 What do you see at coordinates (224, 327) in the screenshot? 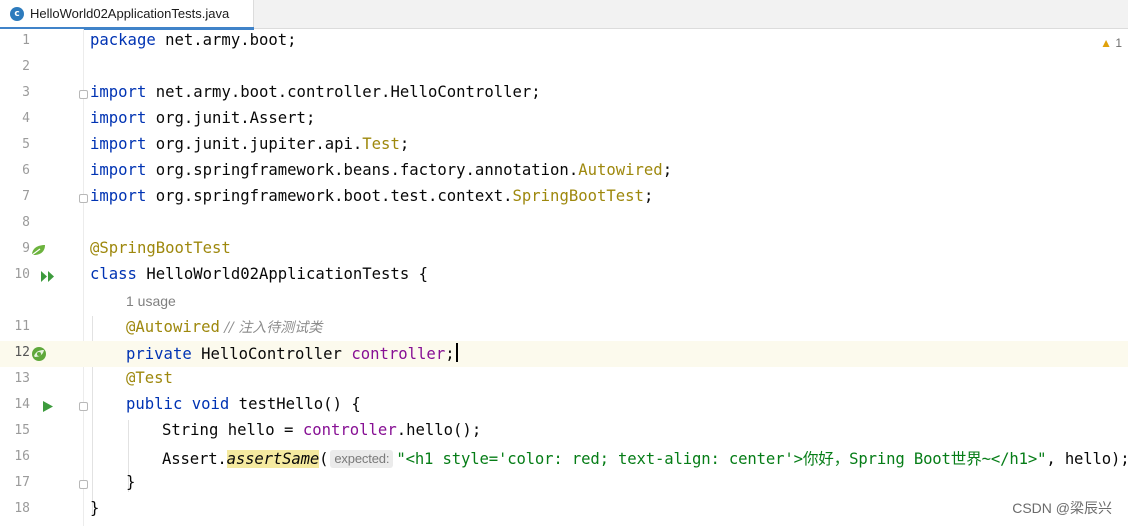
I see `code-text: @Autowired // 注入待测试类` at bounding box center [224, 327].